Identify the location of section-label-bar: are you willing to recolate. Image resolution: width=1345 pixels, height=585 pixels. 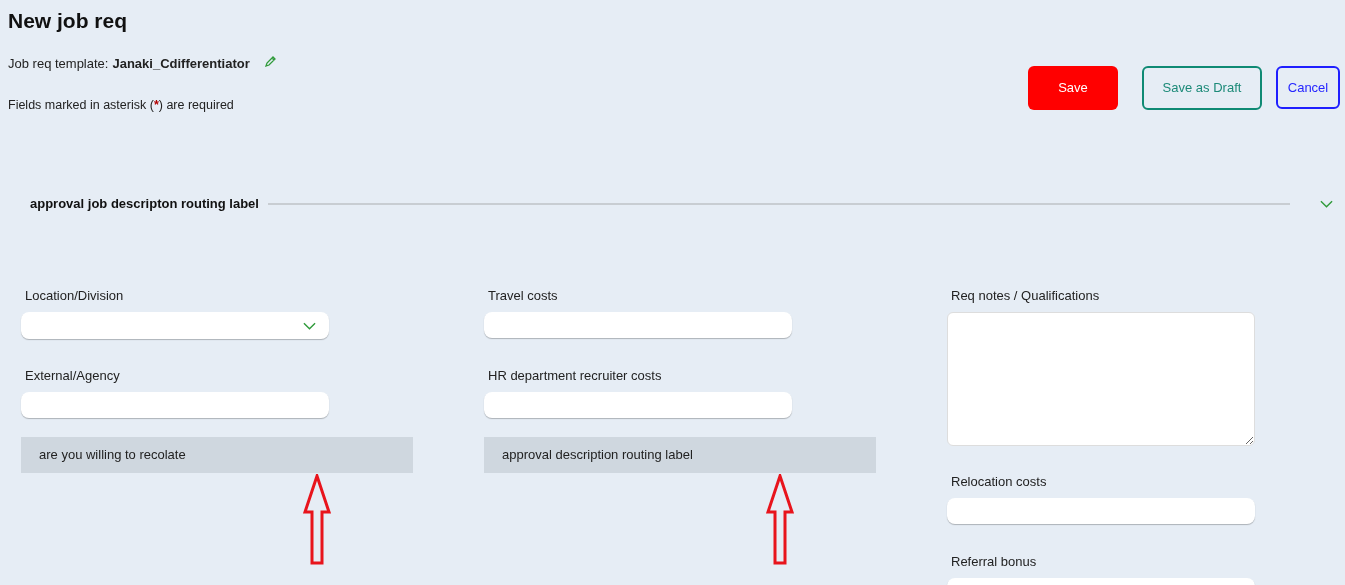
(217, 454).